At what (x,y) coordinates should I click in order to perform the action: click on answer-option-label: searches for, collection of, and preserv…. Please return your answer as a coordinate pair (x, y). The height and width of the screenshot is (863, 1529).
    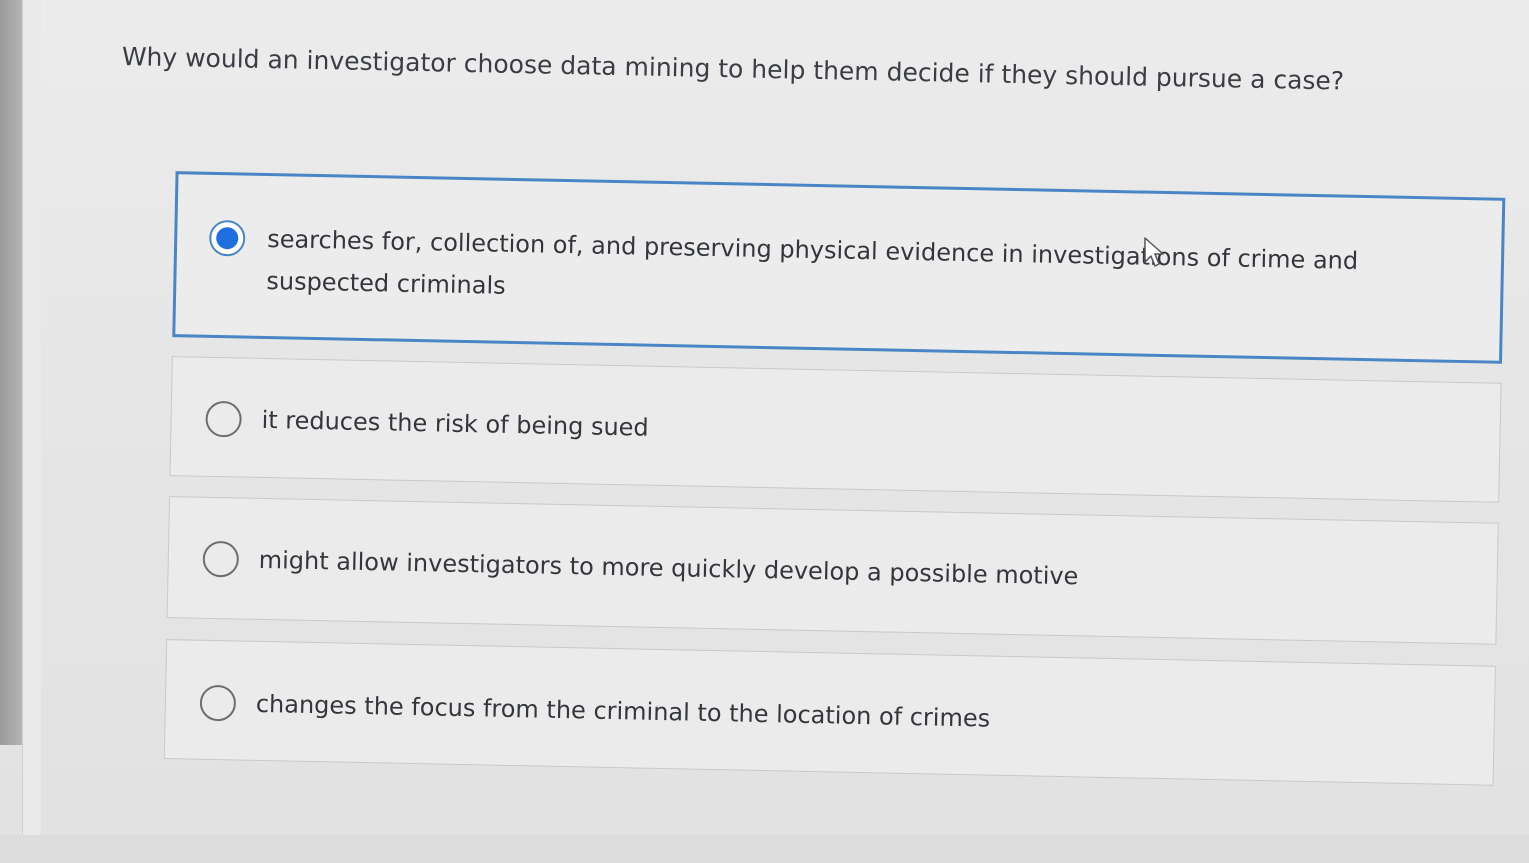
    Looking at the image, I should click on (812, 262).